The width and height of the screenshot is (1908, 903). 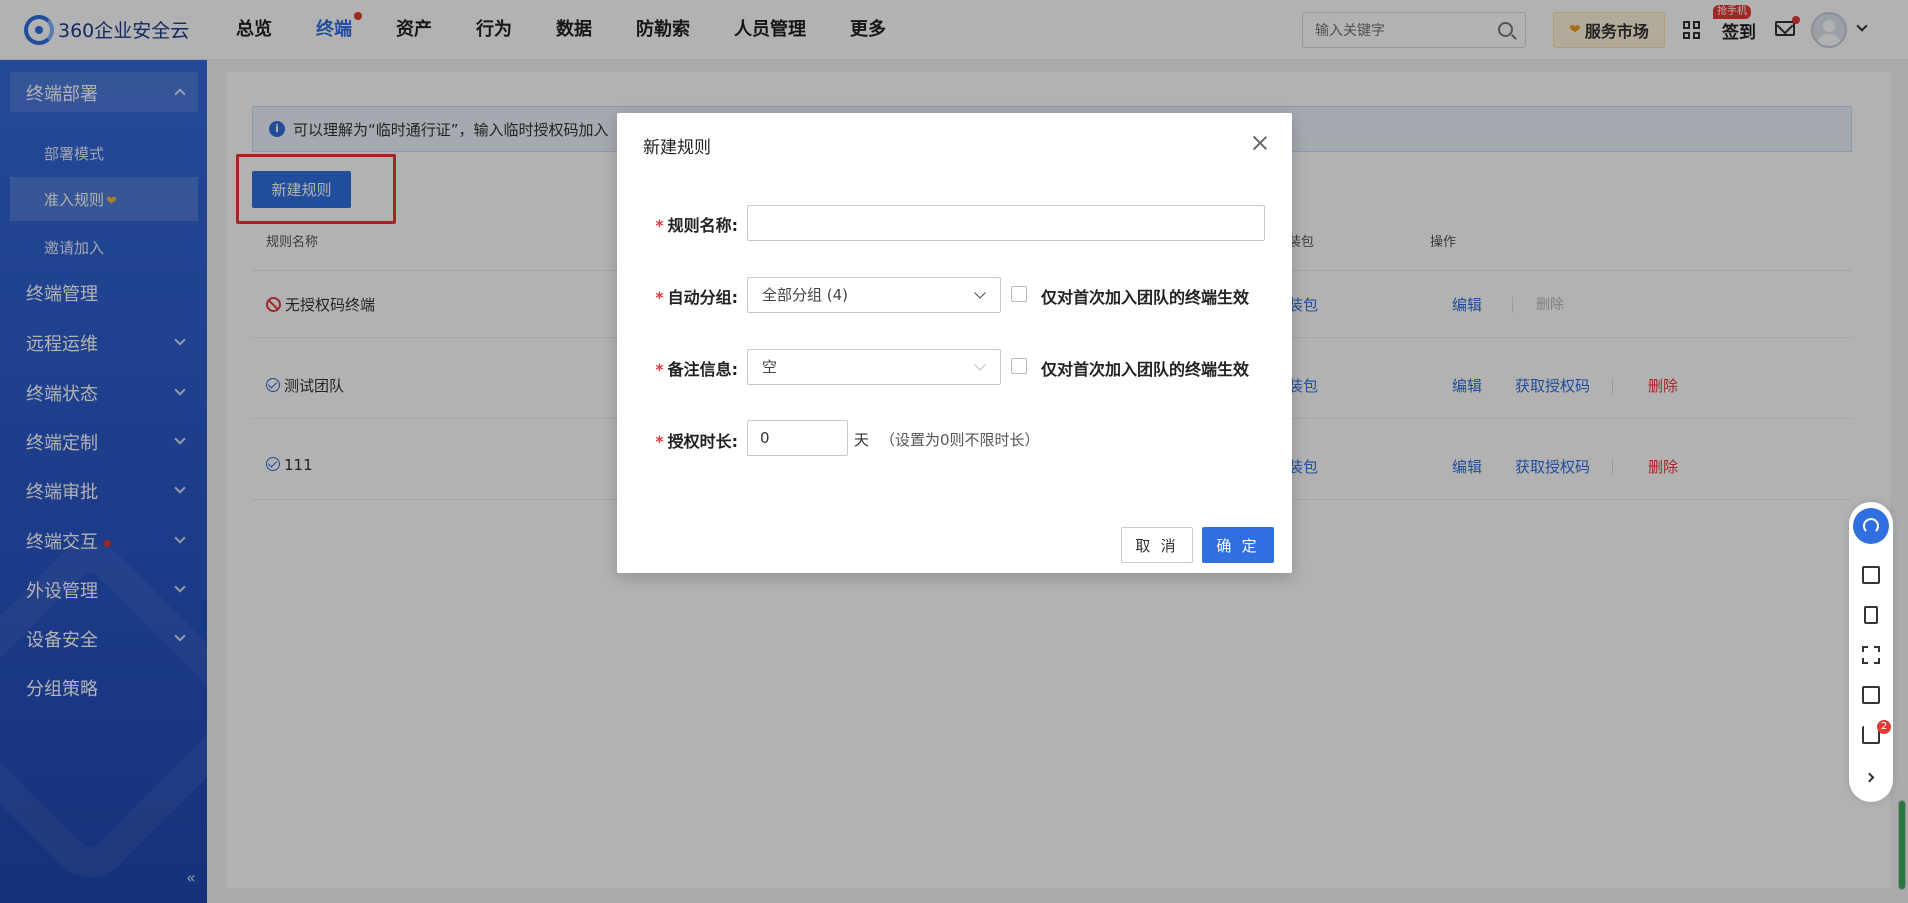 I want to click on customer-service-icon, so click(x=1871, y=526).